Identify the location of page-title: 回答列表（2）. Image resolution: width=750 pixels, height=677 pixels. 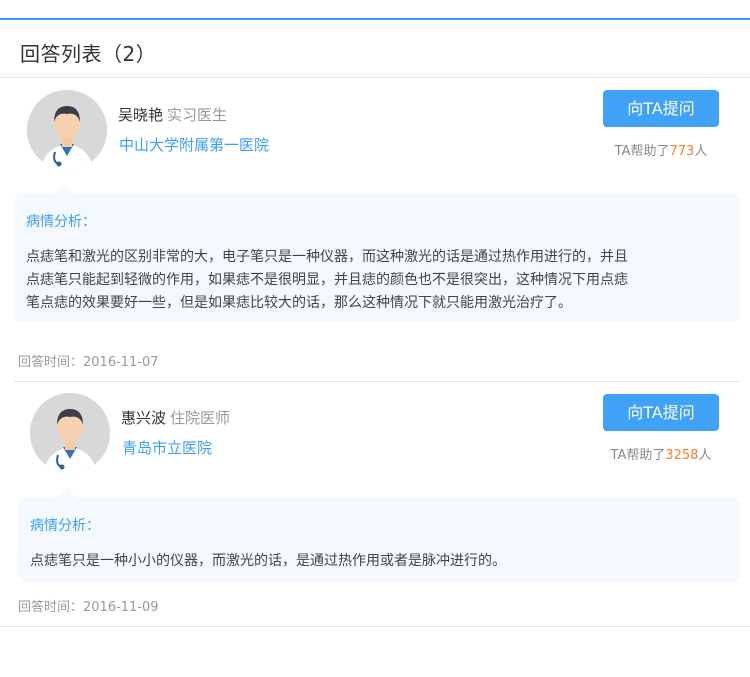
(88, 54).